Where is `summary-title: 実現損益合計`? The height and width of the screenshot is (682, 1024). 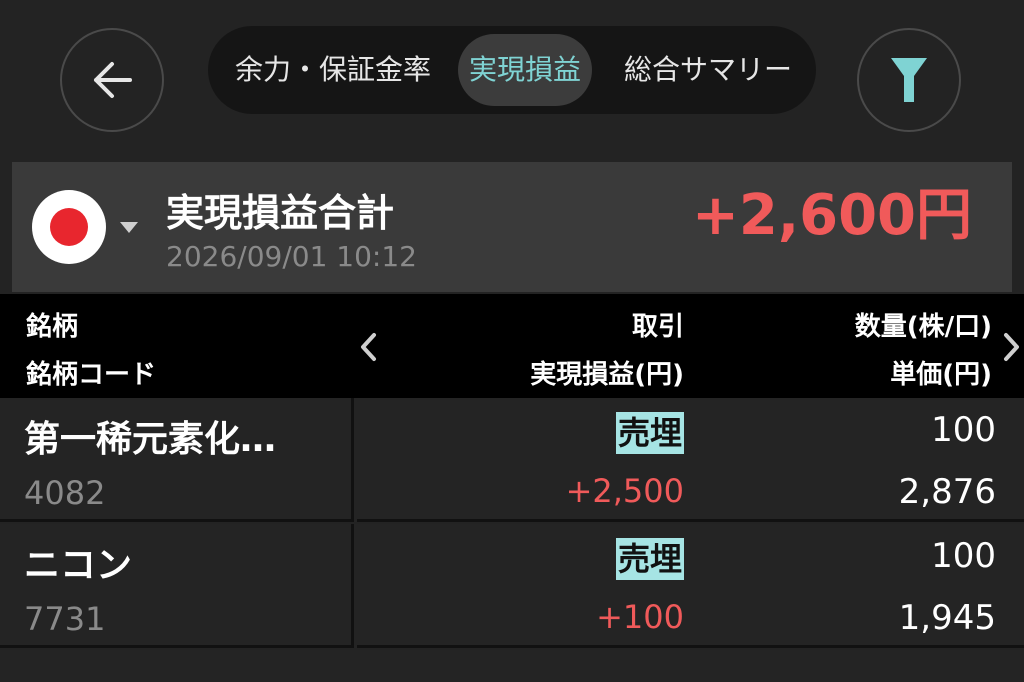
summary-title: 実現損益合計 is located at coordinates (280, 213).